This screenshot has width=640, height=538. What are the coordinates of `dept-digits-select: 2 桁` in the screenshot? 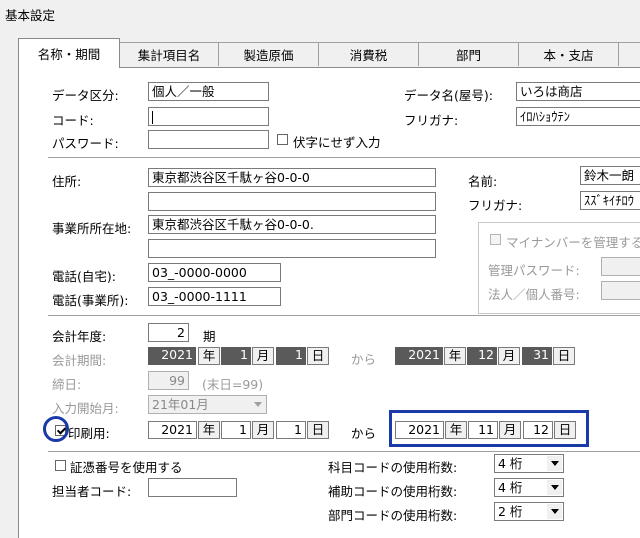 It's located at (529, 511).